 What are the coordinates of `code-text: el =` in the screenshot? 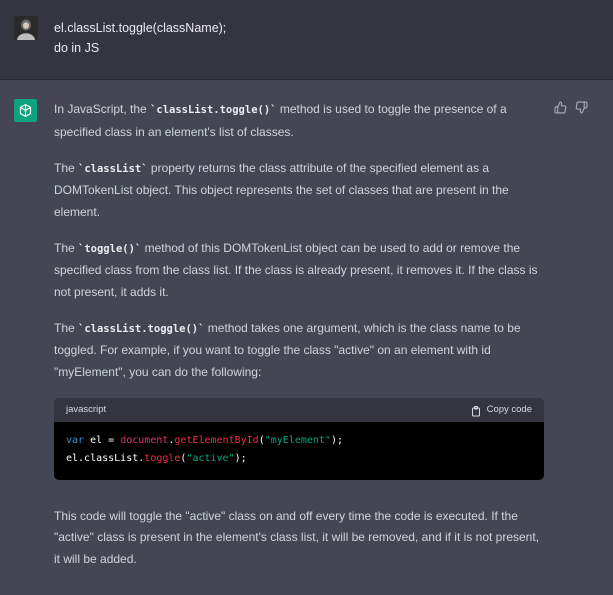 It's located at (102, 440).